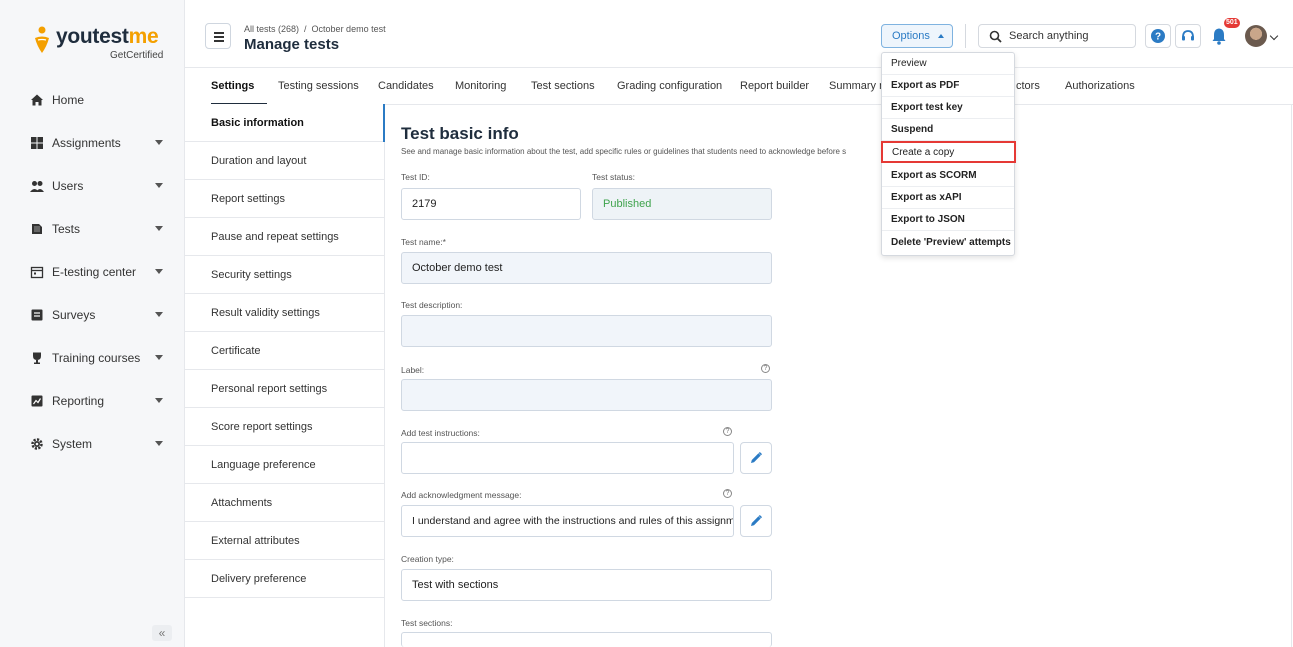 This screenshot has height=647, width=1293. What do you see at coordinates (285, 351) in the screenshot?
I see `settings-nav-certificate: Certificate` at bounding box center [285, 351].